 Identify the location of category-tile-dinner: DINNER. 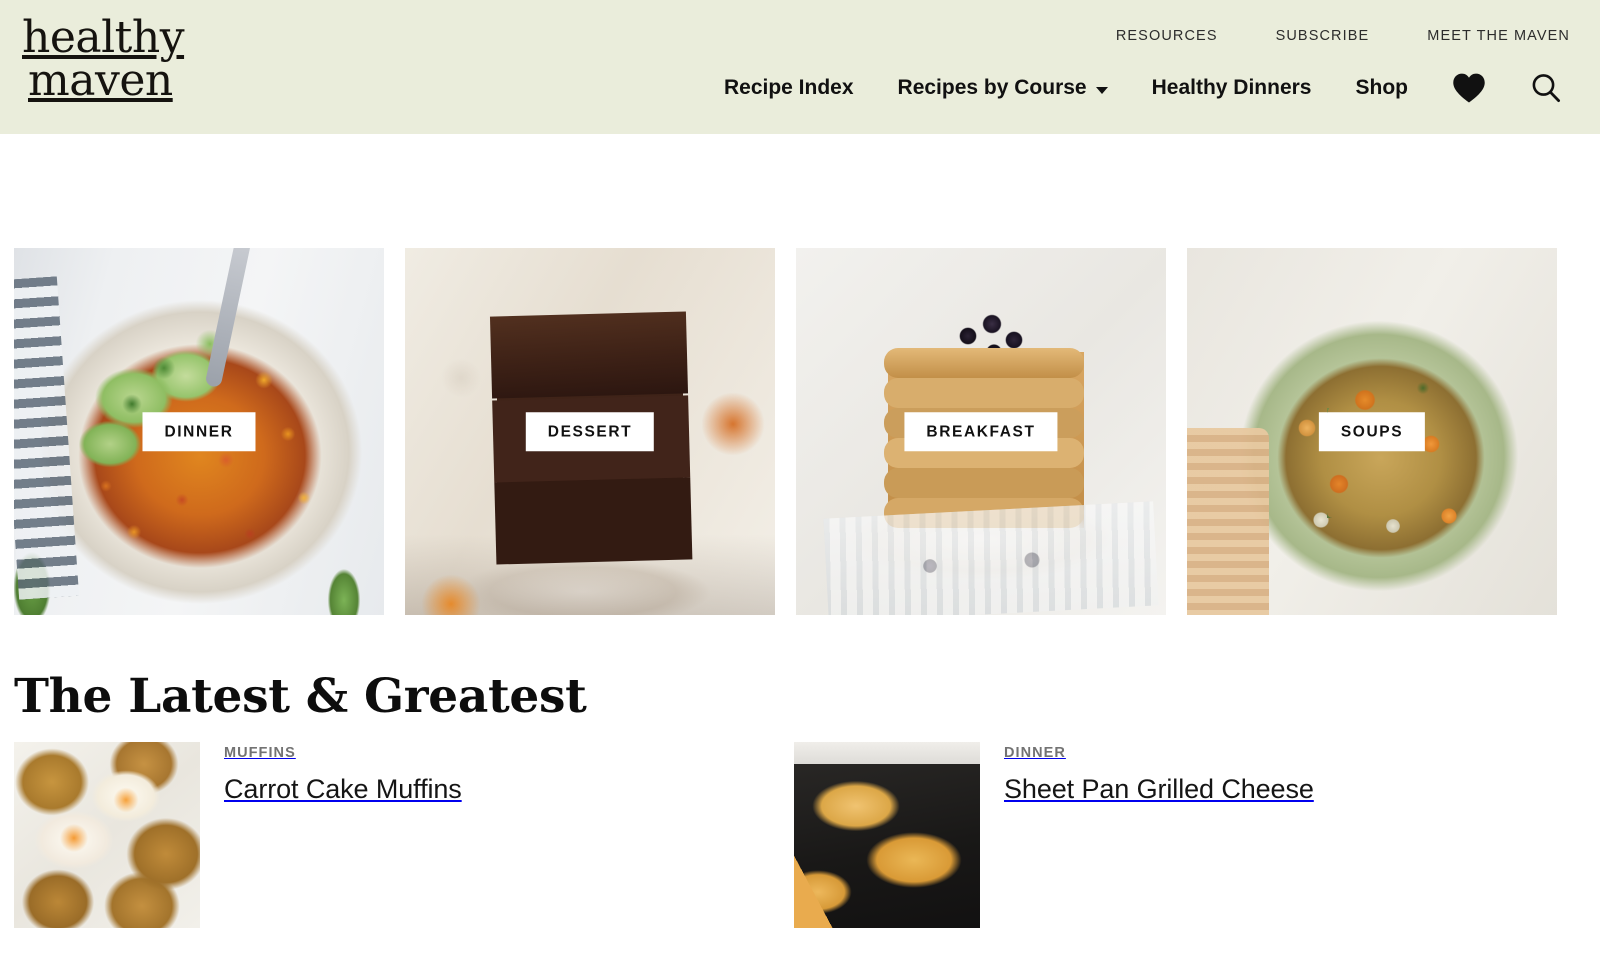
(199, 431).